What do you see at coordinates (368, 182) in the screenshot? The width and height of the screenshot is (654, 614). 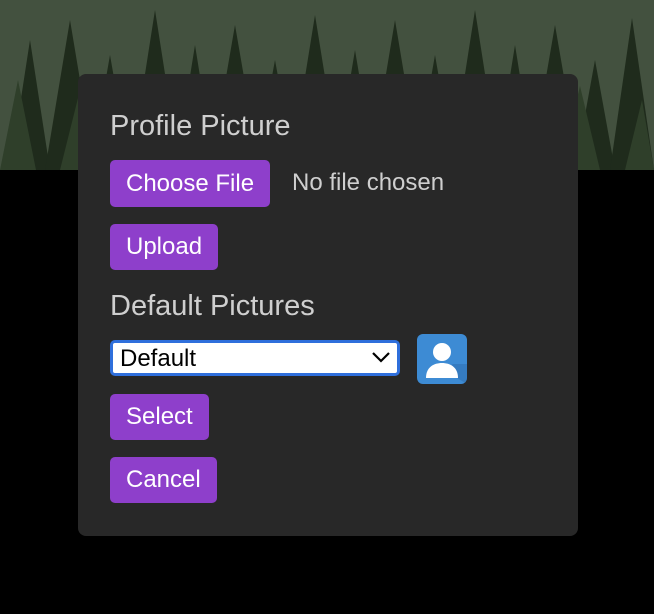 I see `file-status-text: No file chosen` at bounding box center [368, 182].